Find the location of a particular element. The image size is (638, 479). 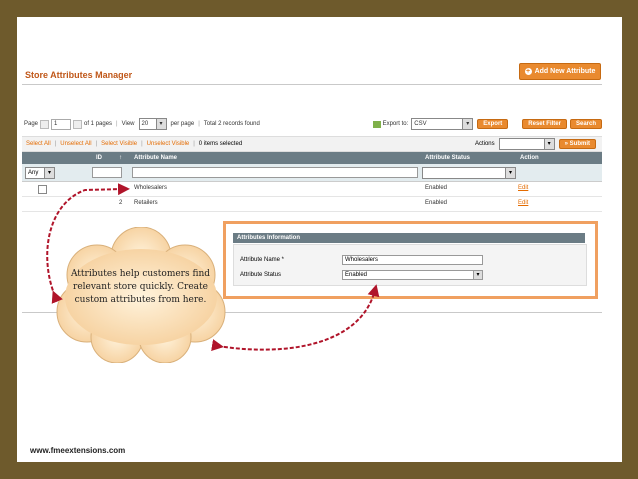

footer-url: www.fmeextensions.com is located at coordinates (78, 450).